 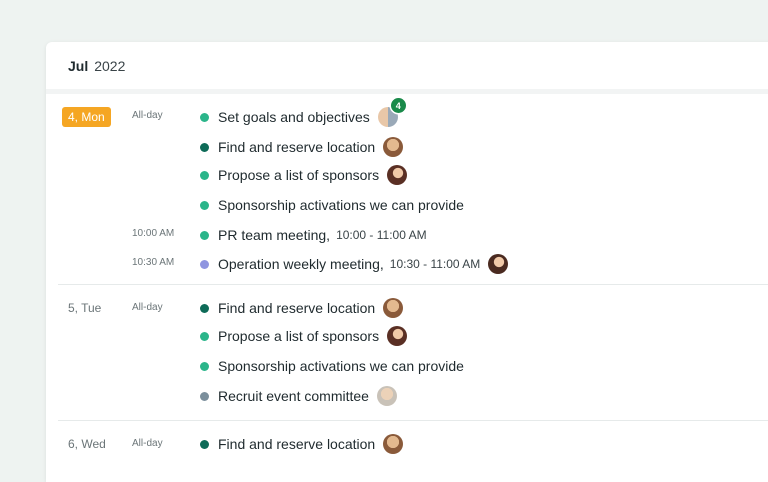 I want to click on event-item: Recruit event committee, so click(x=298, y=396).